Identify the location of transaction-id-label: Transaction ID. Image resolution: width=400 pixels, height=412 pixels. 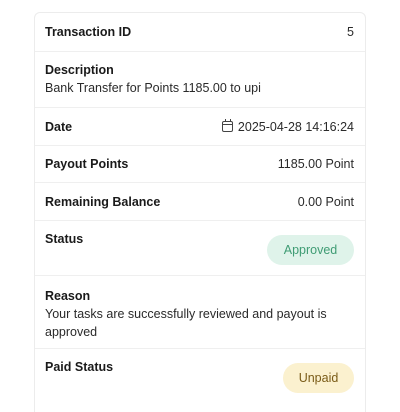
(88, 32).